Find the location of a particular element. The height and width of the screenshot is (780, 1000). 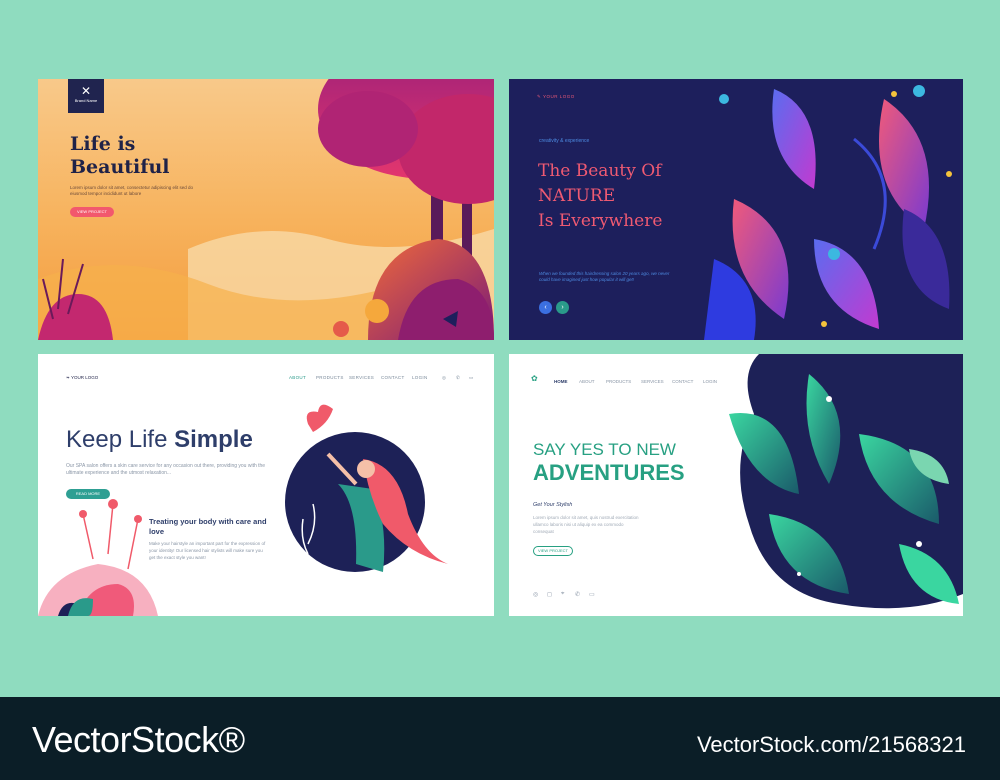

card3-logo: ❧ YOUR LOGO is located at coordinates (82, 378).